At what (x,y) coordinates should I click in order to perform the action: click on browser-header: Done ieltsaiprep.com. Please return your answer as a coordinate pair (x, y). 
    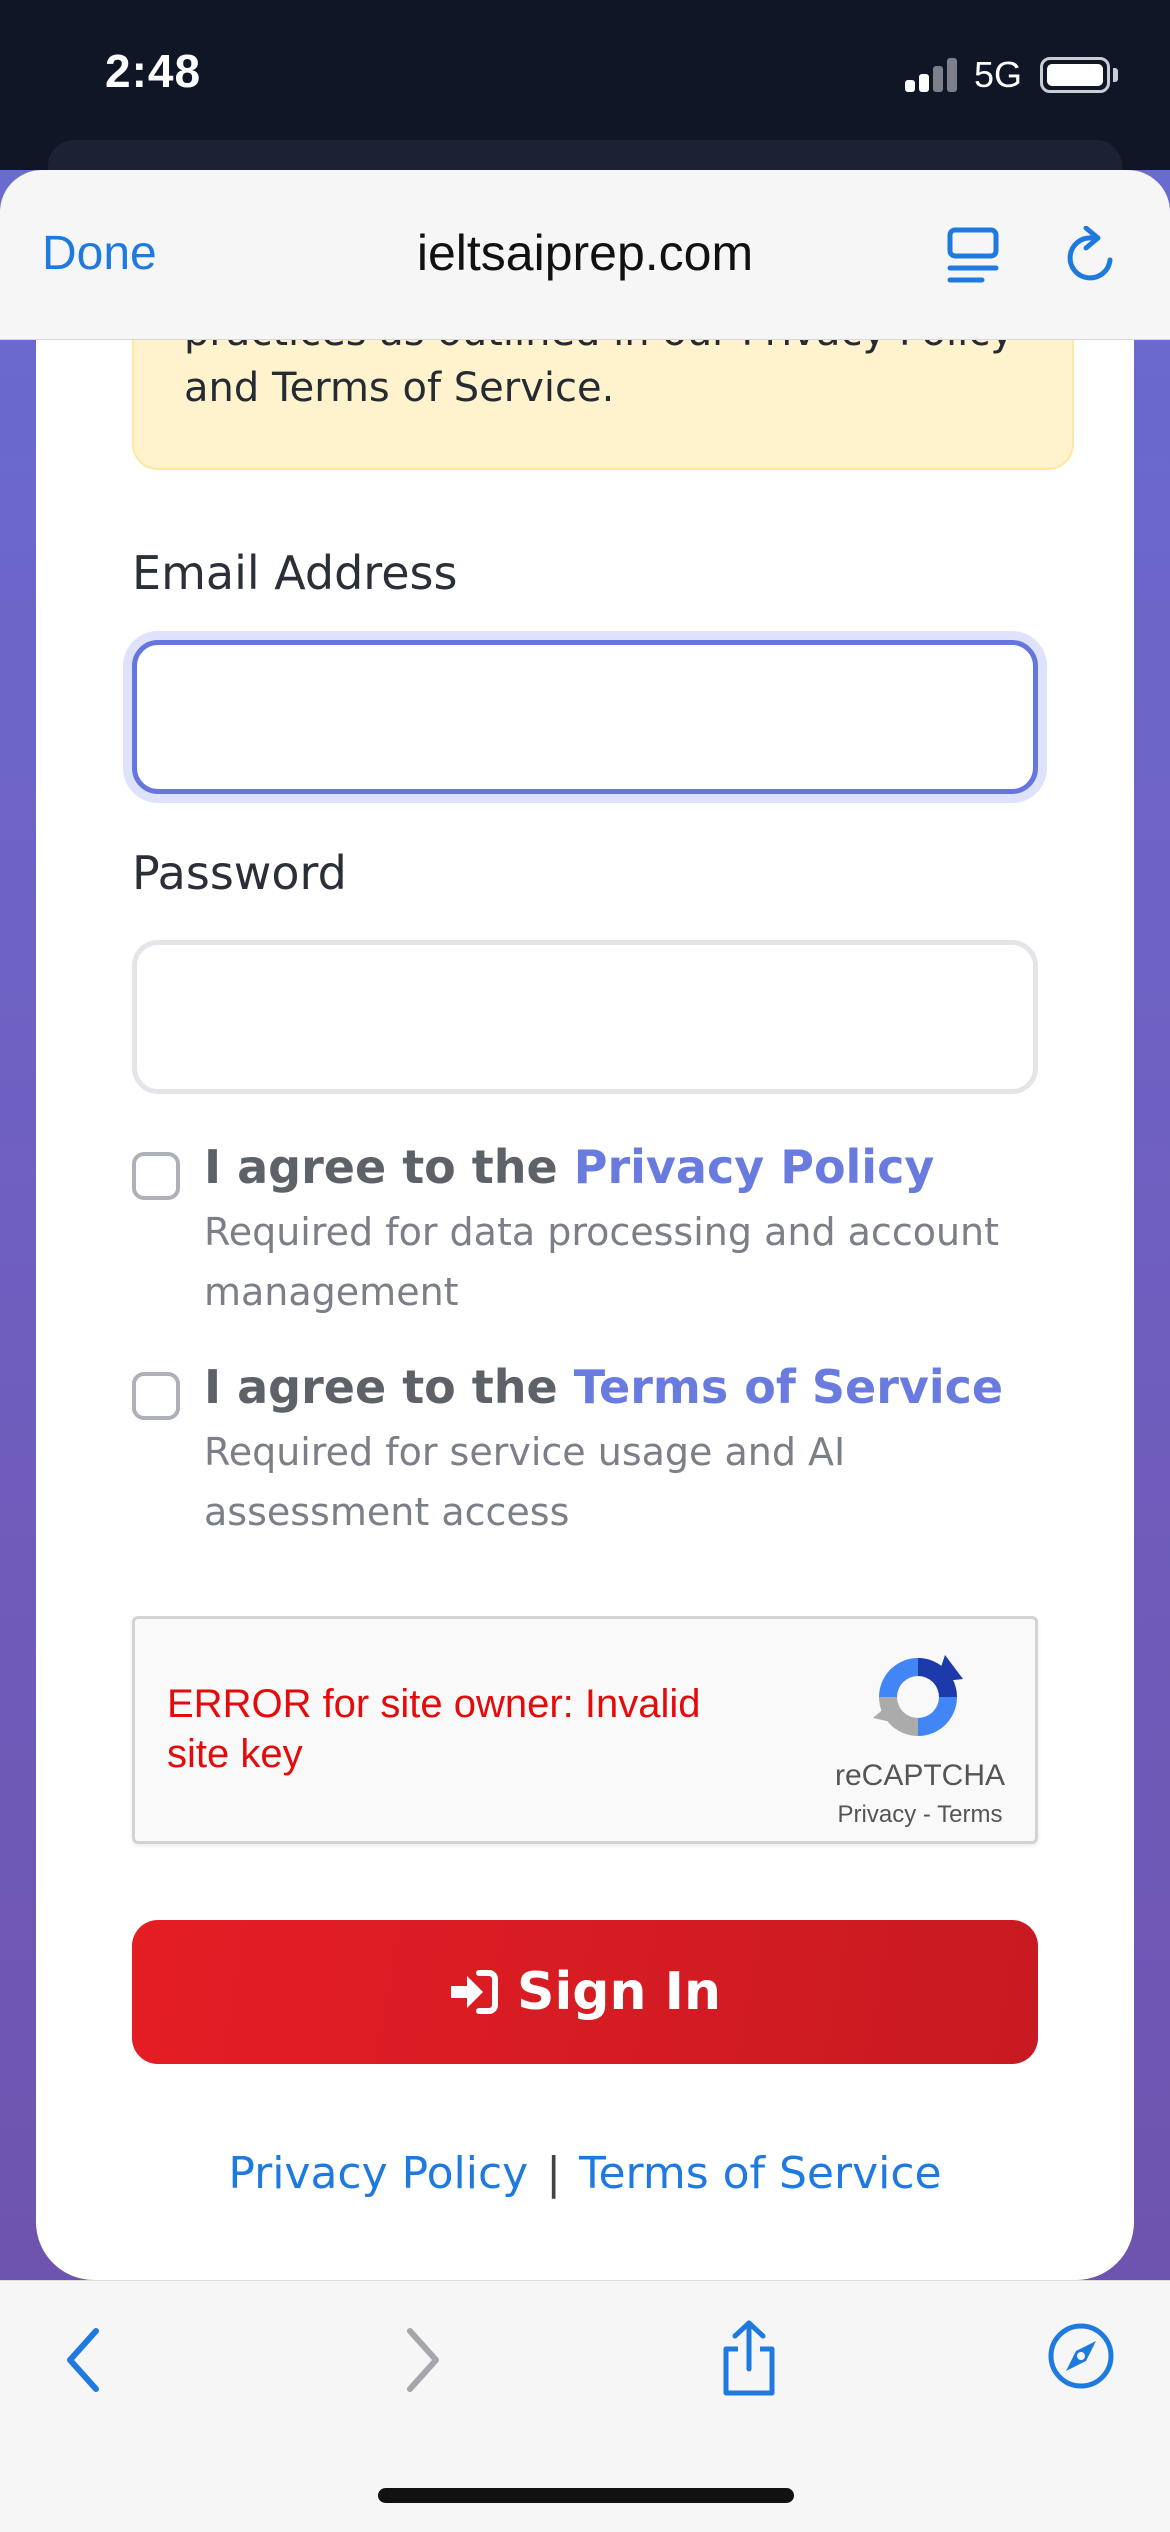
    Looking at the image, I should click on (585, 255).